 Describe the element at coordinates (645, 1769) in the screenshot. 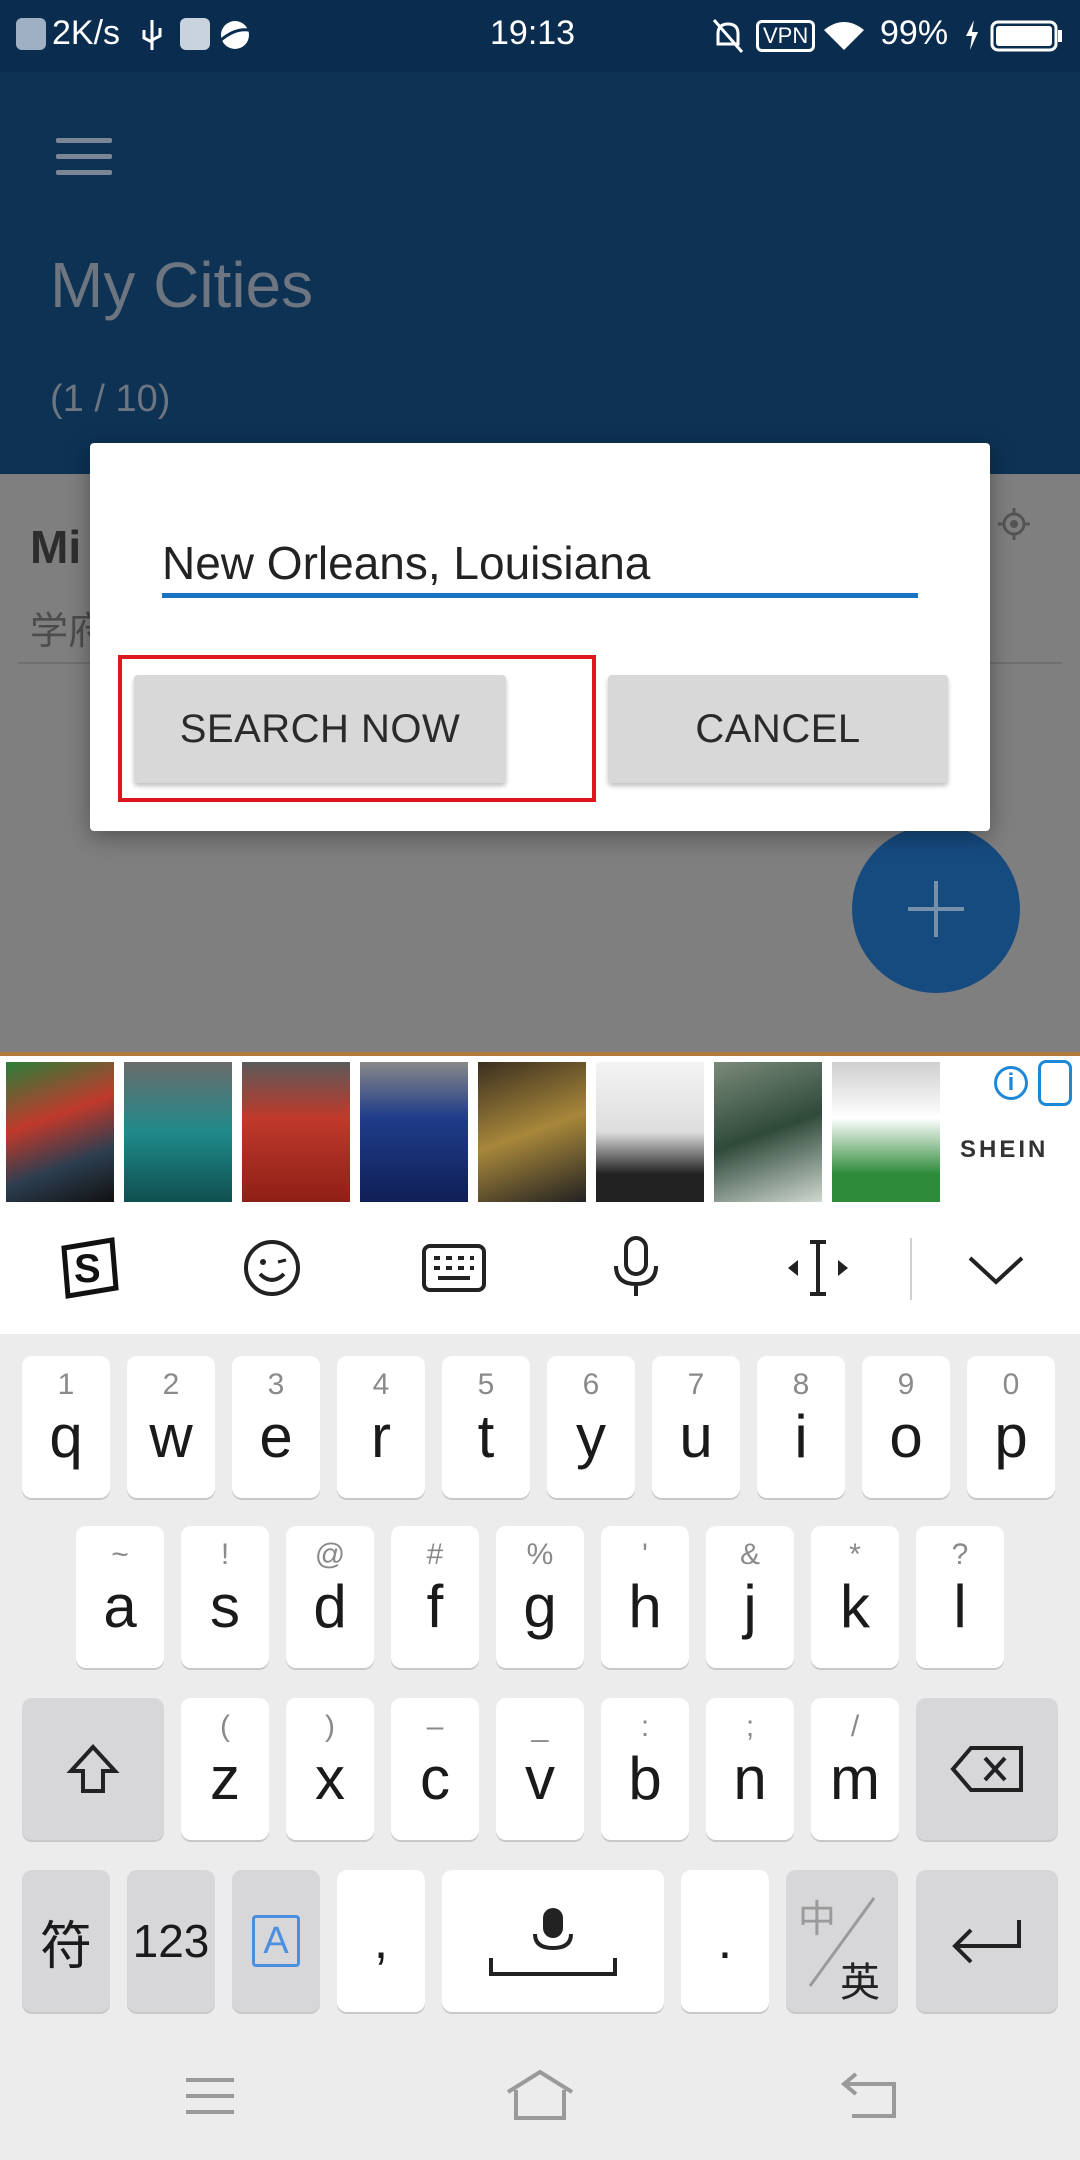

I see `key-b: :b` at that location.